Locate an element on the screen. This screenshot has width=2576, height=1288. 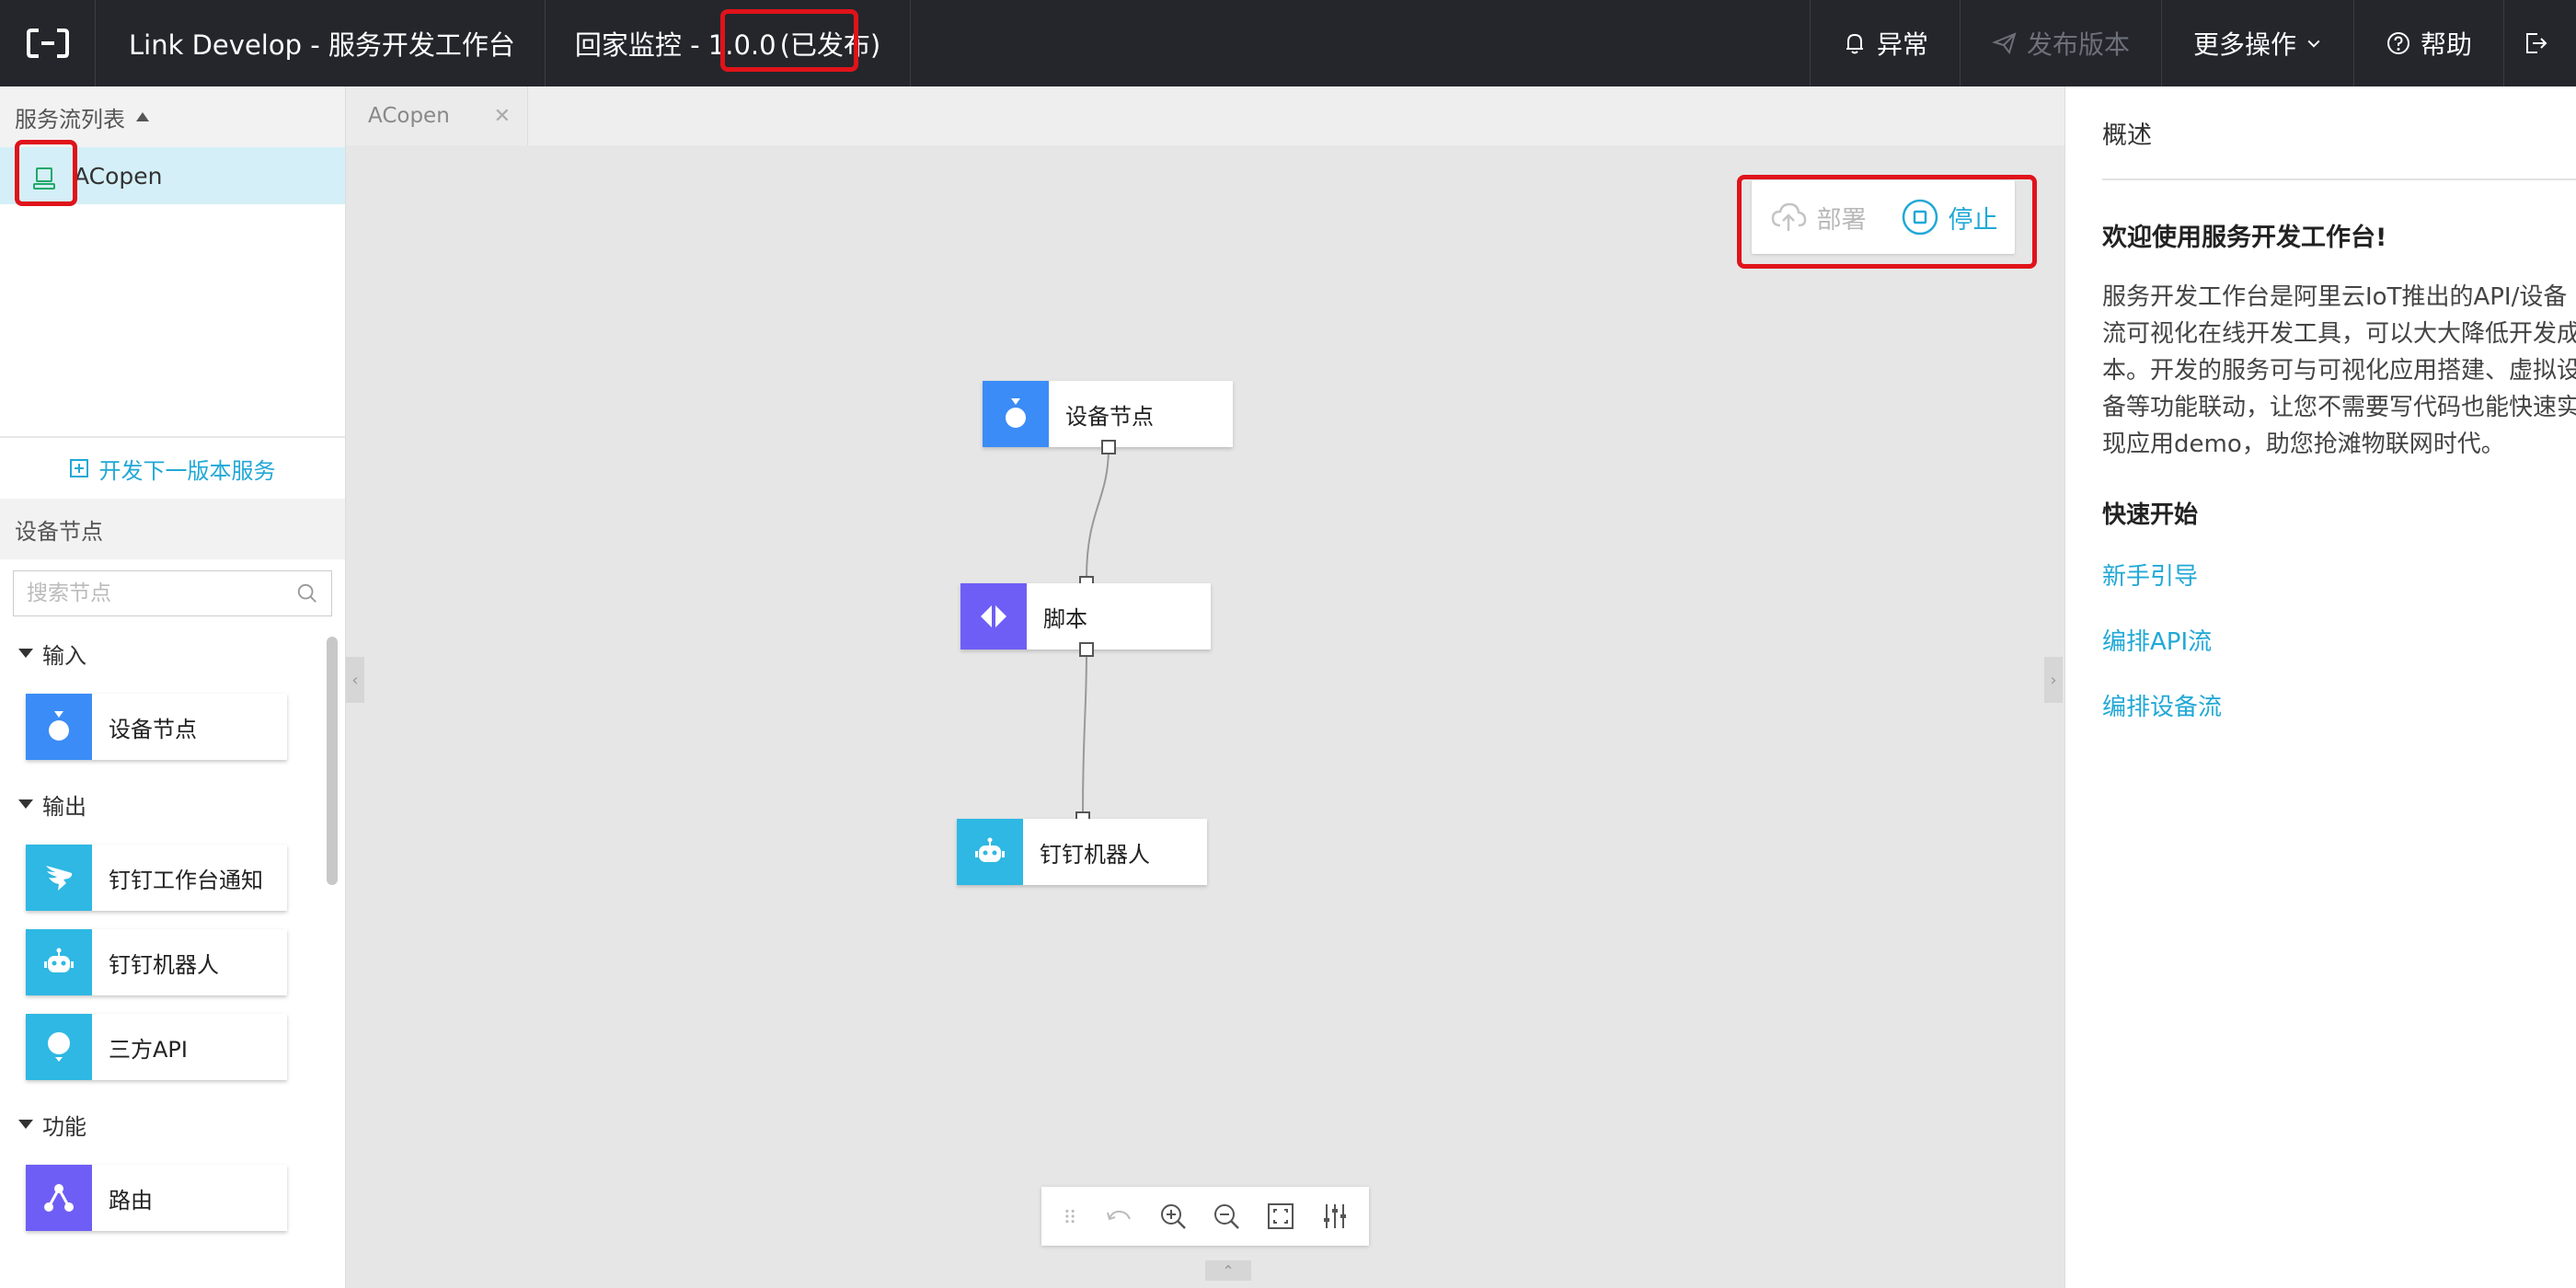
flow-node-dingtalk-robot: 钉钉机器人 is located at coordinates (1082, 852).